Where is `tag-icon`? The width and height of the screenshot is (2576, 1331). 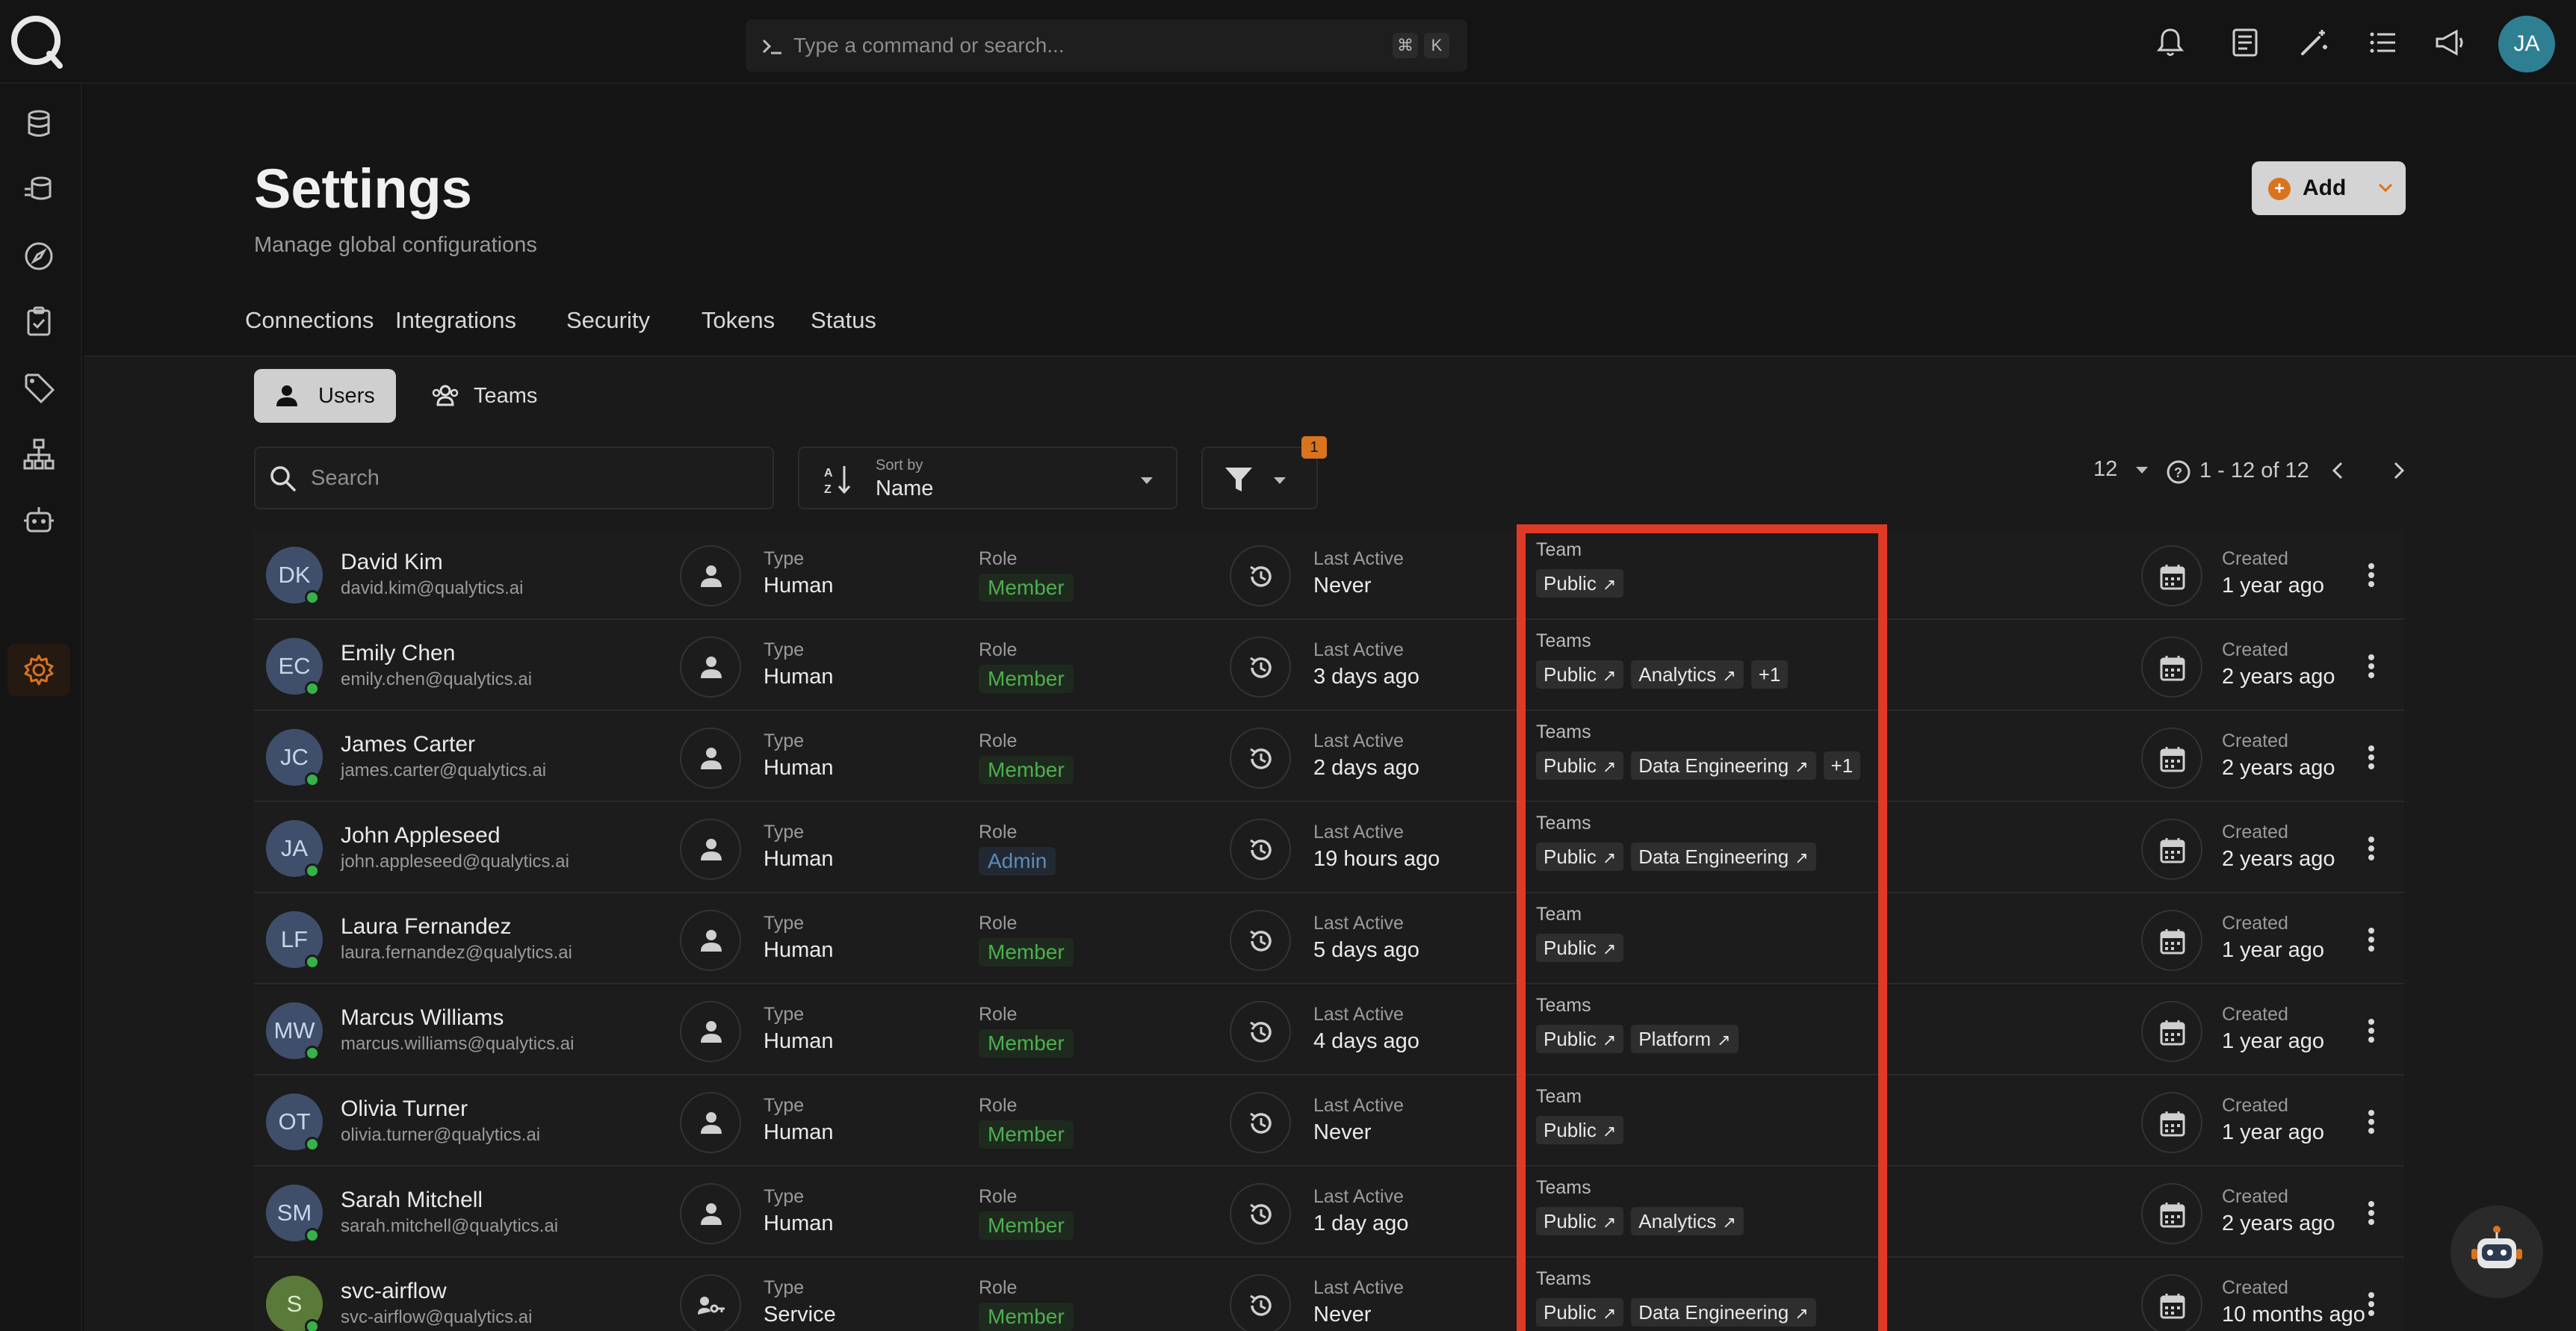 tag-icon is located at coordinates (39, 387).